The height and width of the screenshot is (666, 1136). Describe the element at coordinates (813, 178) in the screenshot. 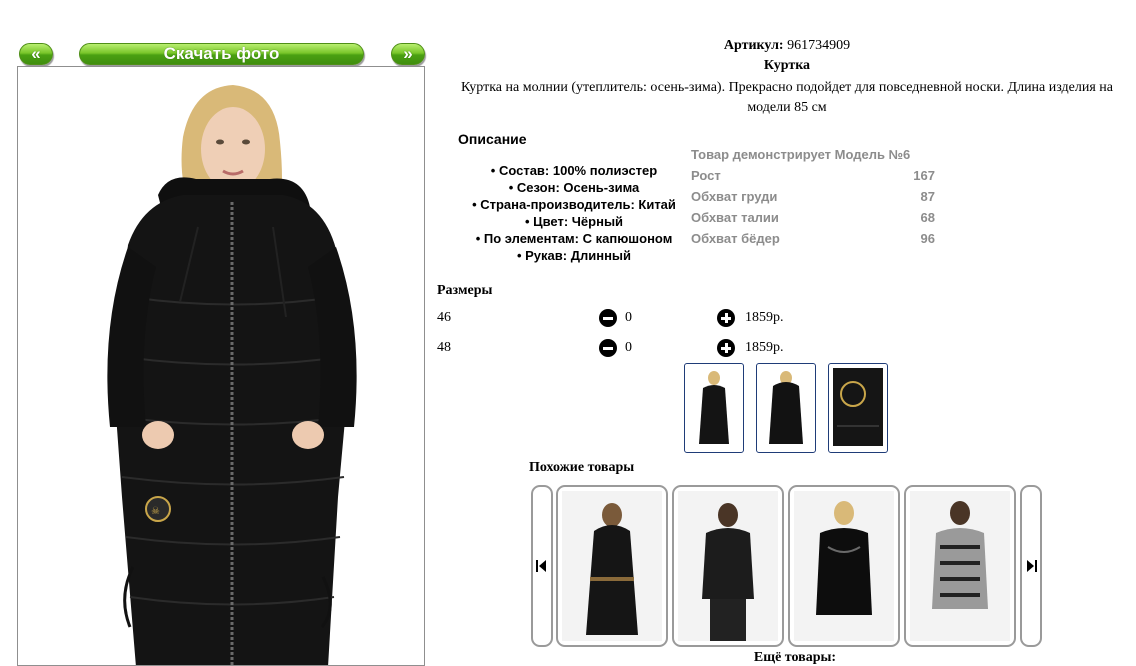

I see `model-row: Рост 167` at that location.